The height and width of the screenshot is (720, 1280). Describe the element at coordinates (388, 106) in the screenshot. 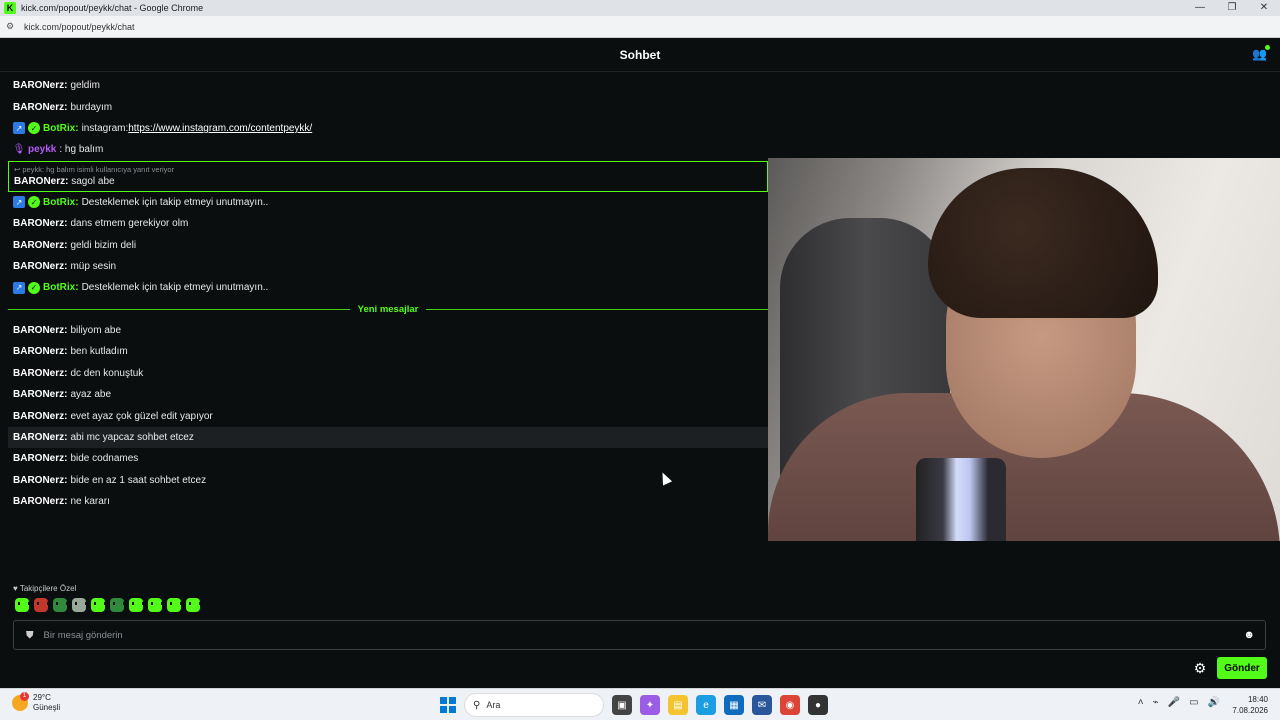

I see `chat-message: BARONerz: burdayım` at that location.